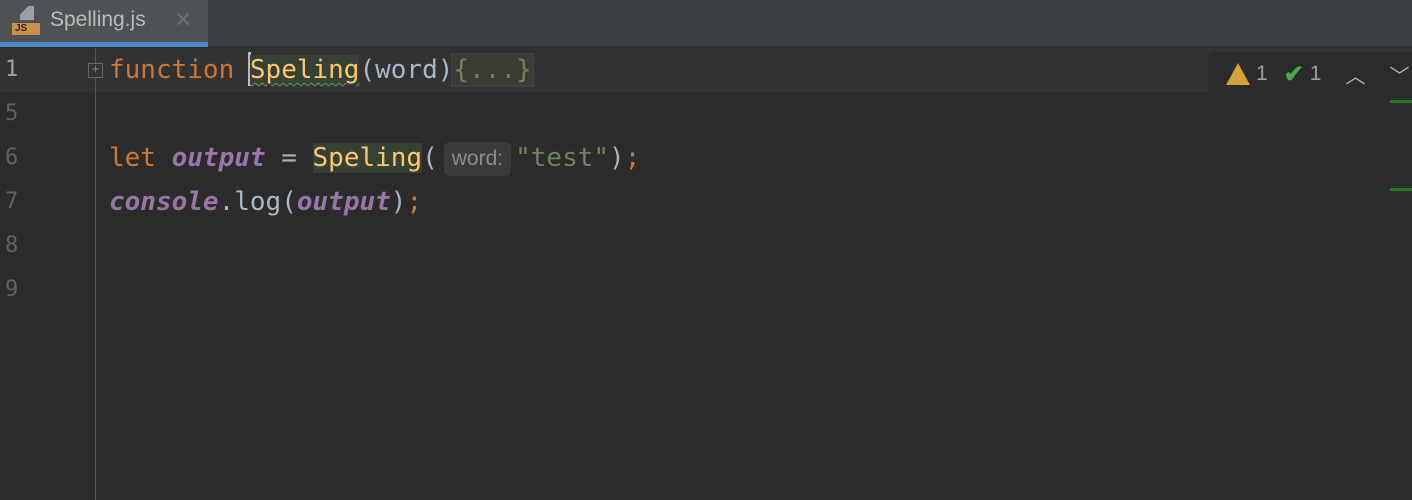 The height and width of the screenshot is (500, 1412). I want to click on chevron-up-icon: ︿, so click(1355, 74).